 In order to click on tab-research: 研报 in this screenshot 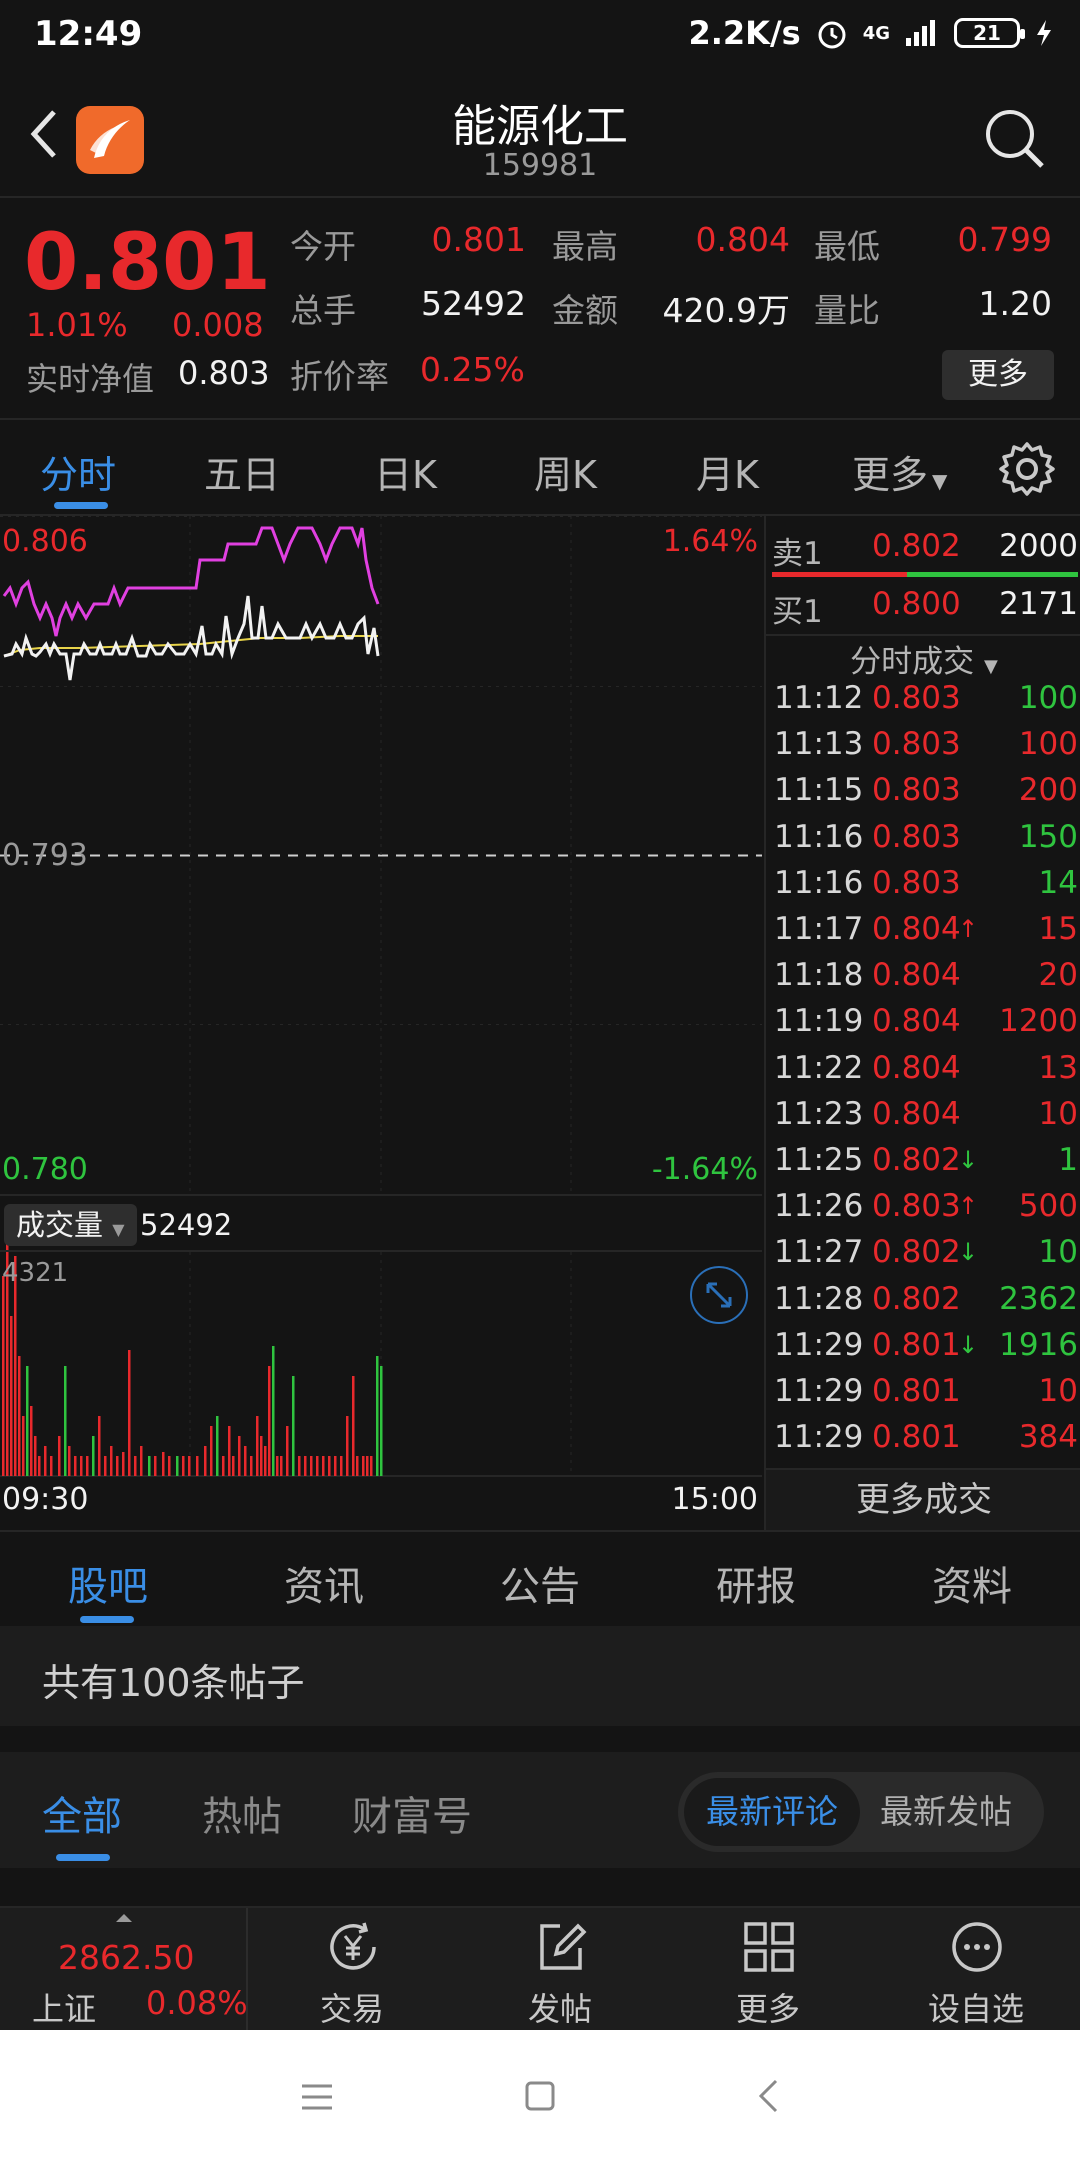, I will do `click(756, 1583)`.